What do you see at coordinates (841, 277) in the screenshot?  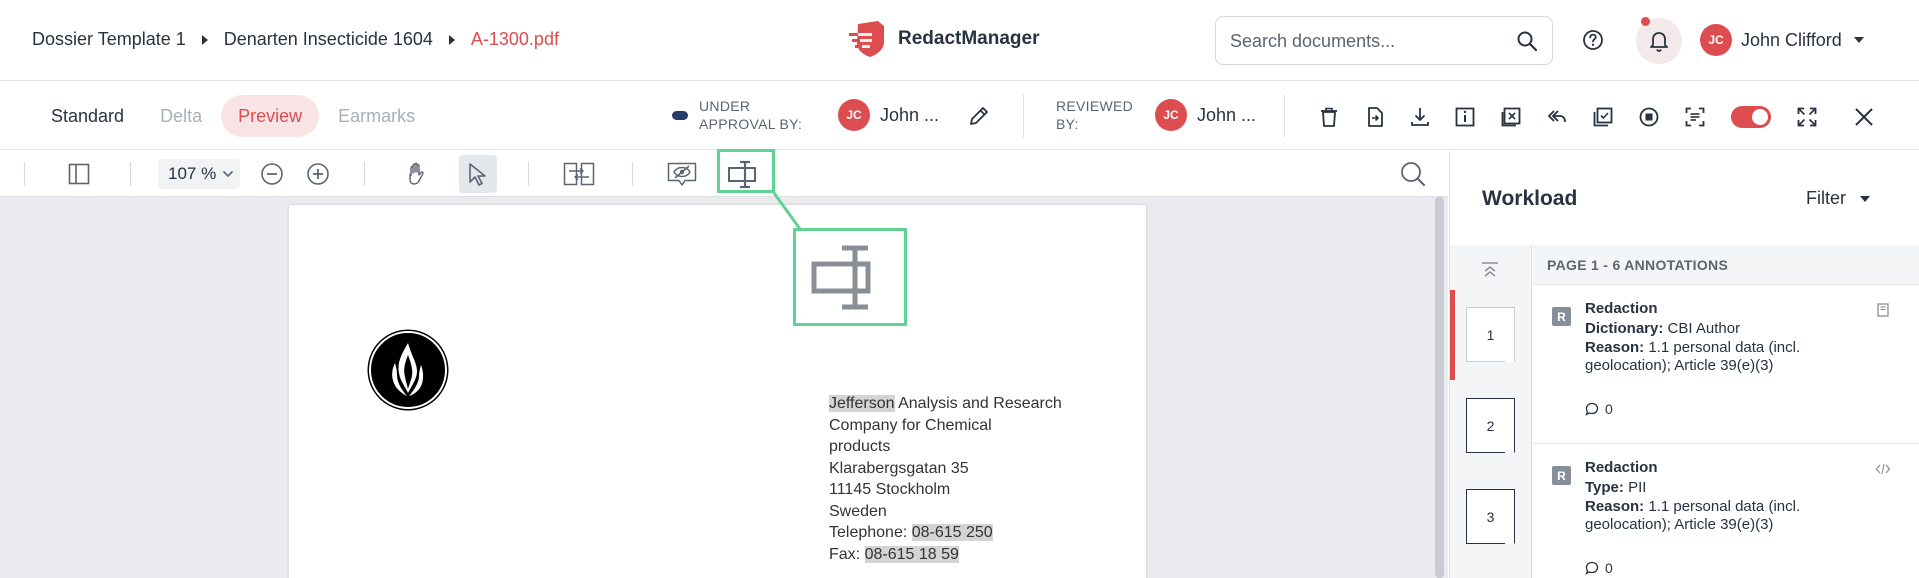 I see `text-select-icon` at bounding box center [841, 277].